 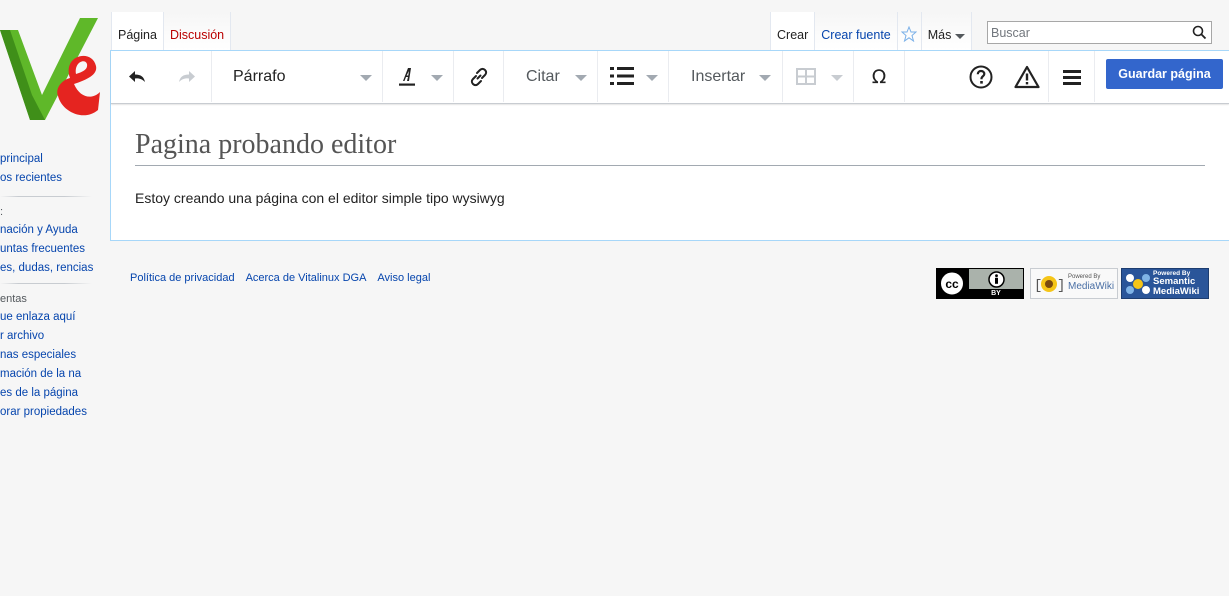 I want to click on text-style-dropdown, so click(x=418, y=76).